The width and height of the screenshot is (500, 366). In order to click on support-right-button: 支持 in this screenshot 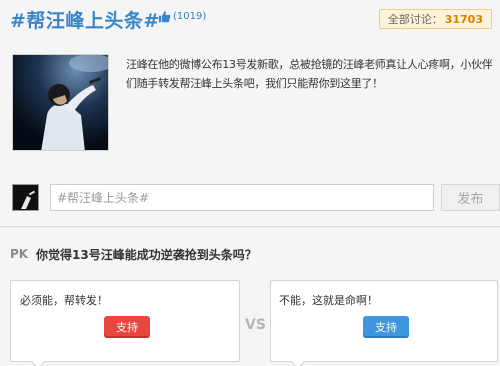, I will do `click(386, 327)`.